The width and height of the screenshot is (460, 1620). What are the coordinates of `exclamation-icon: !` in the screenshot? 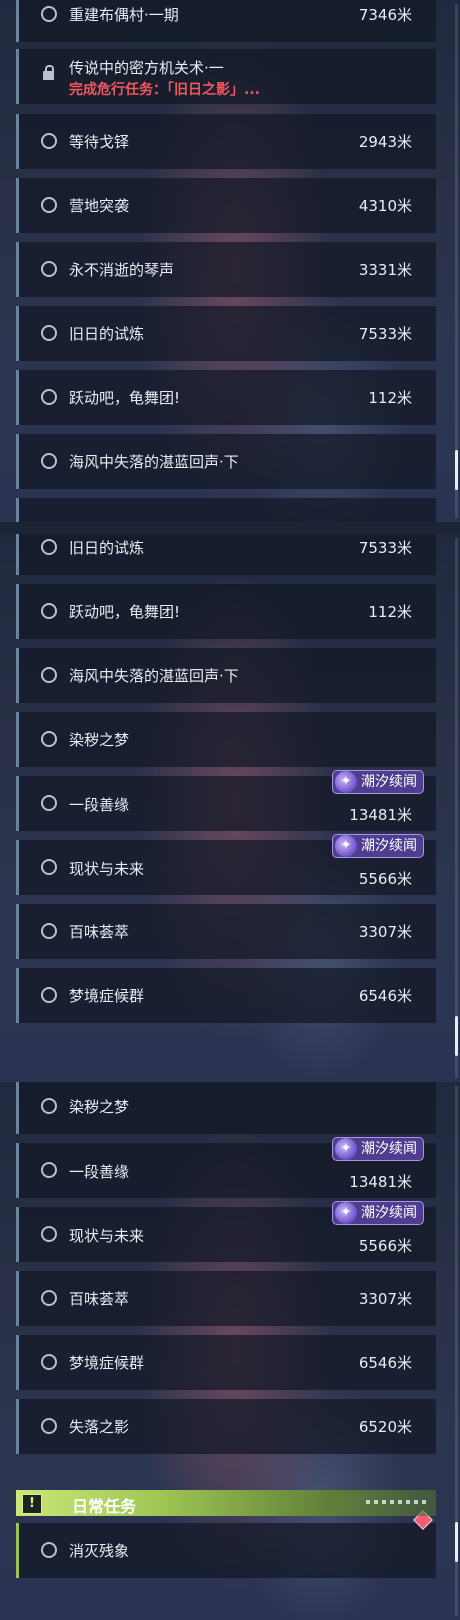 It's located at (32, 1504).